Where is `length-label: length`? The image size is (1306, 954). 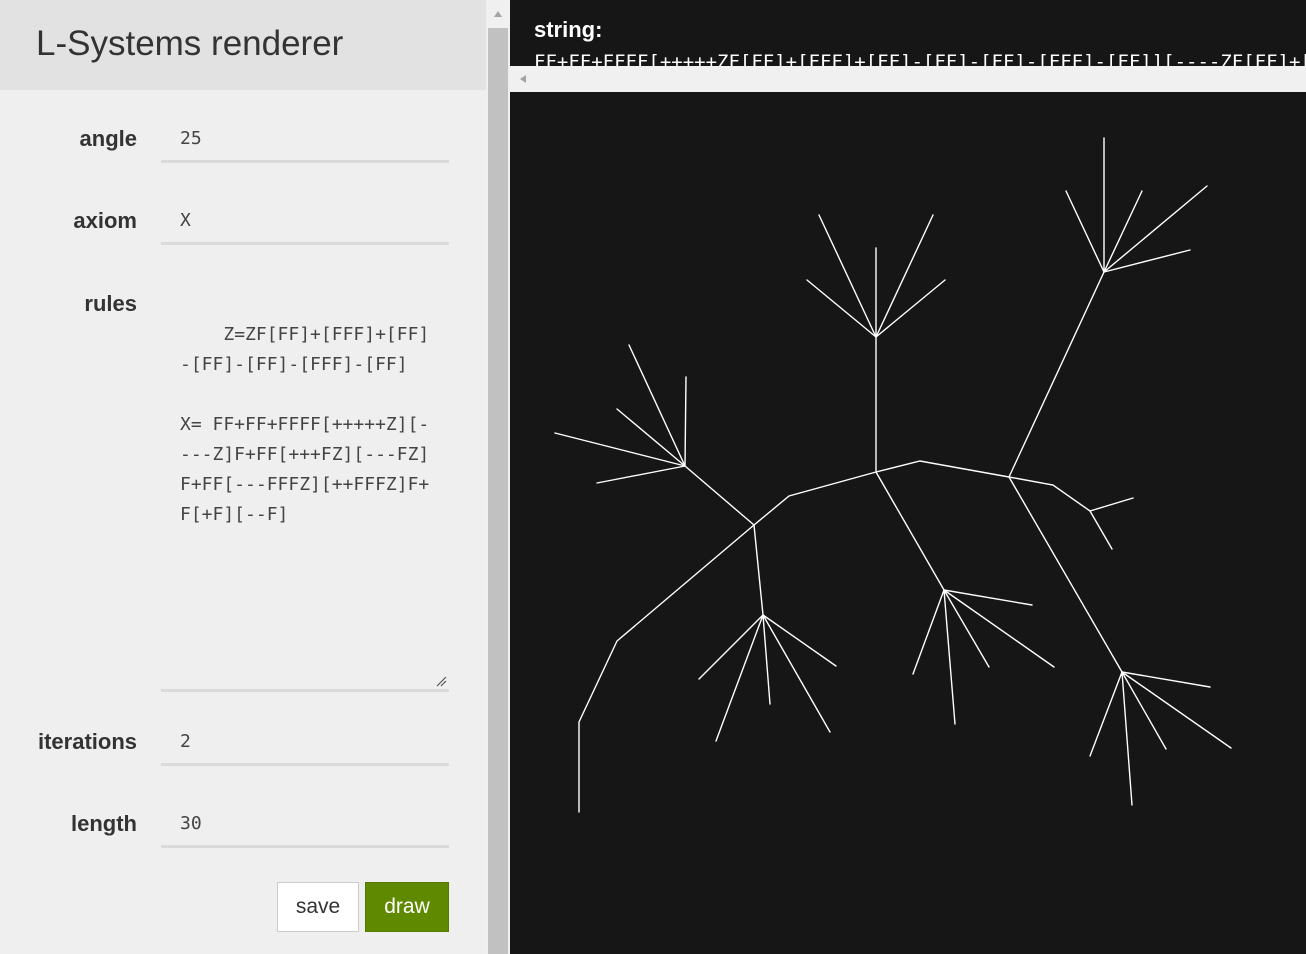 length-label: length is located at coordinates (104, 823).